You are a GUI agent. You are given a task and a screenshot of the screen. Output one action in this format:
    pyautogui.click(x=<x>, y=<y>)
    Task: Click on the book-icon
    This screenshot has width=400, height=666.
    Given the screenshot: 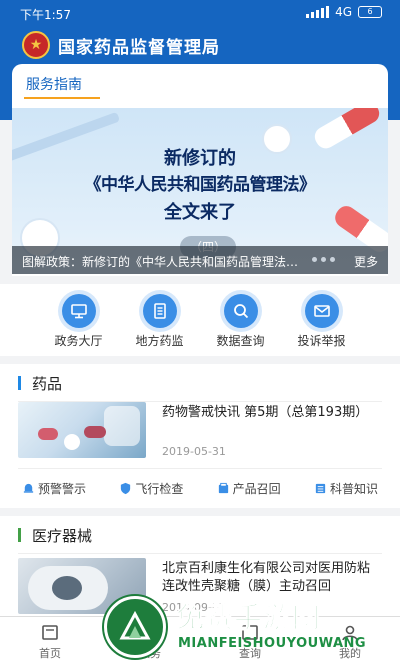 What is the action you would take?
    pyautogui.click(x=320, y=488)
    